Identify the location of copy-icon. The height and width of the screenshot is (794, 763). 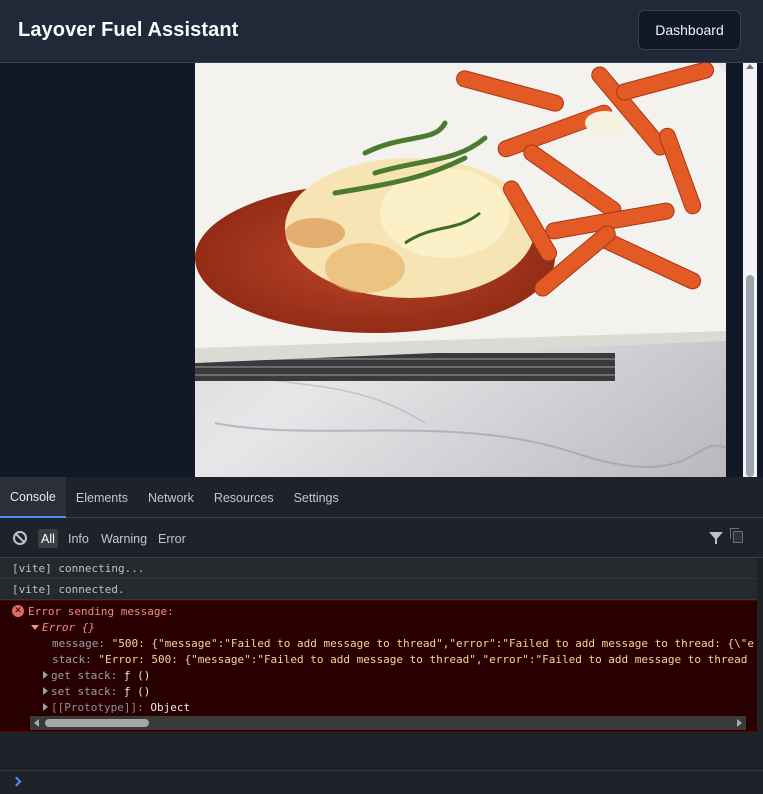
(736, 535).